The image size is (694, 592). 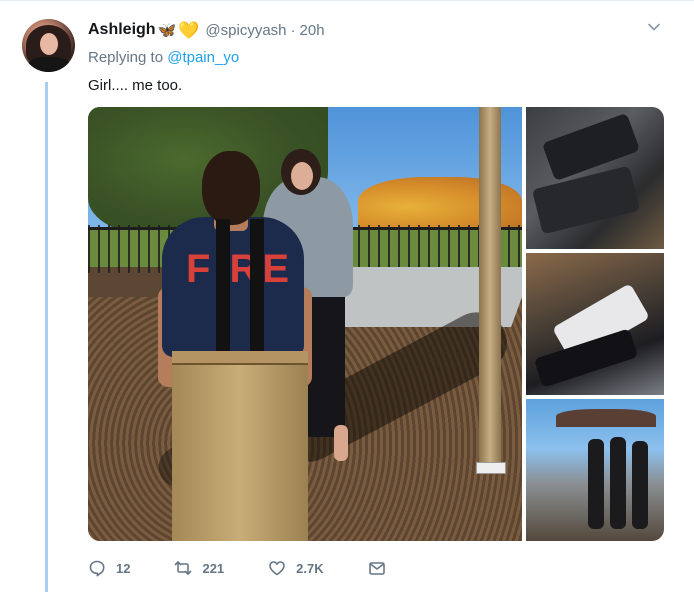 I want to click on reply-icon, so click(x=97, y=568).